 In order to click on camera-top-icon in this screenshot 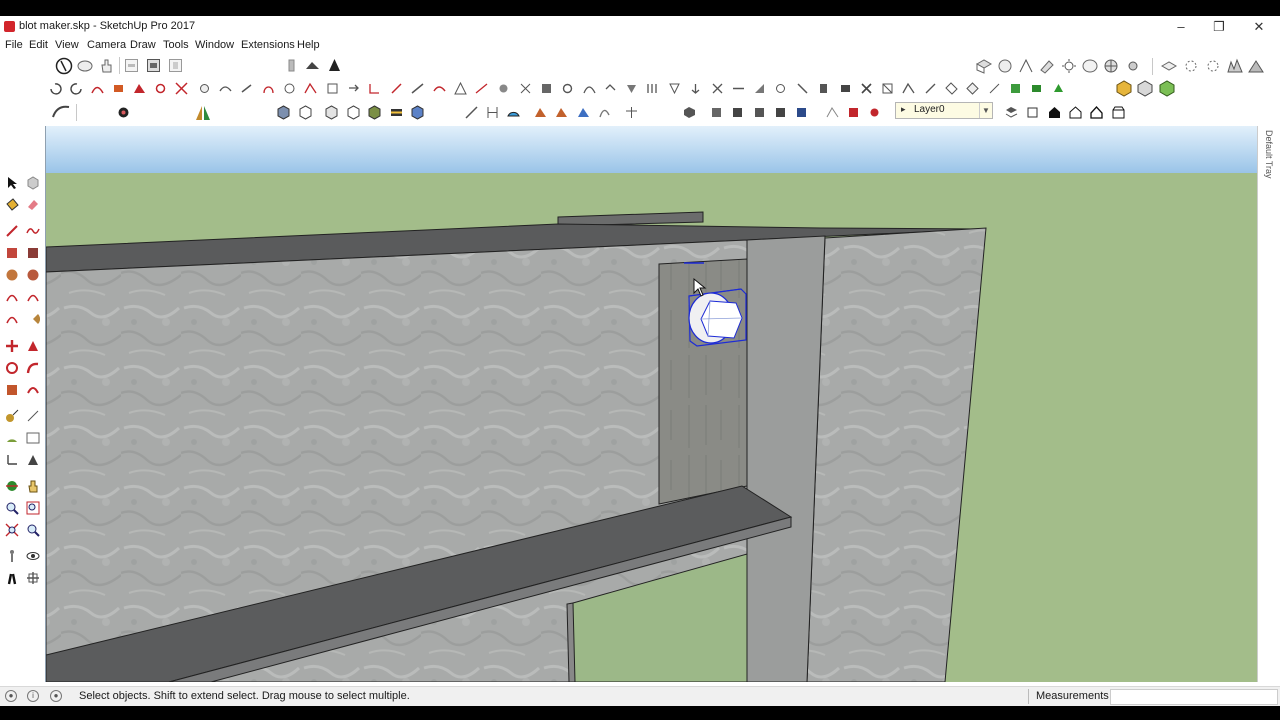, I will do `click(689, 112)`.